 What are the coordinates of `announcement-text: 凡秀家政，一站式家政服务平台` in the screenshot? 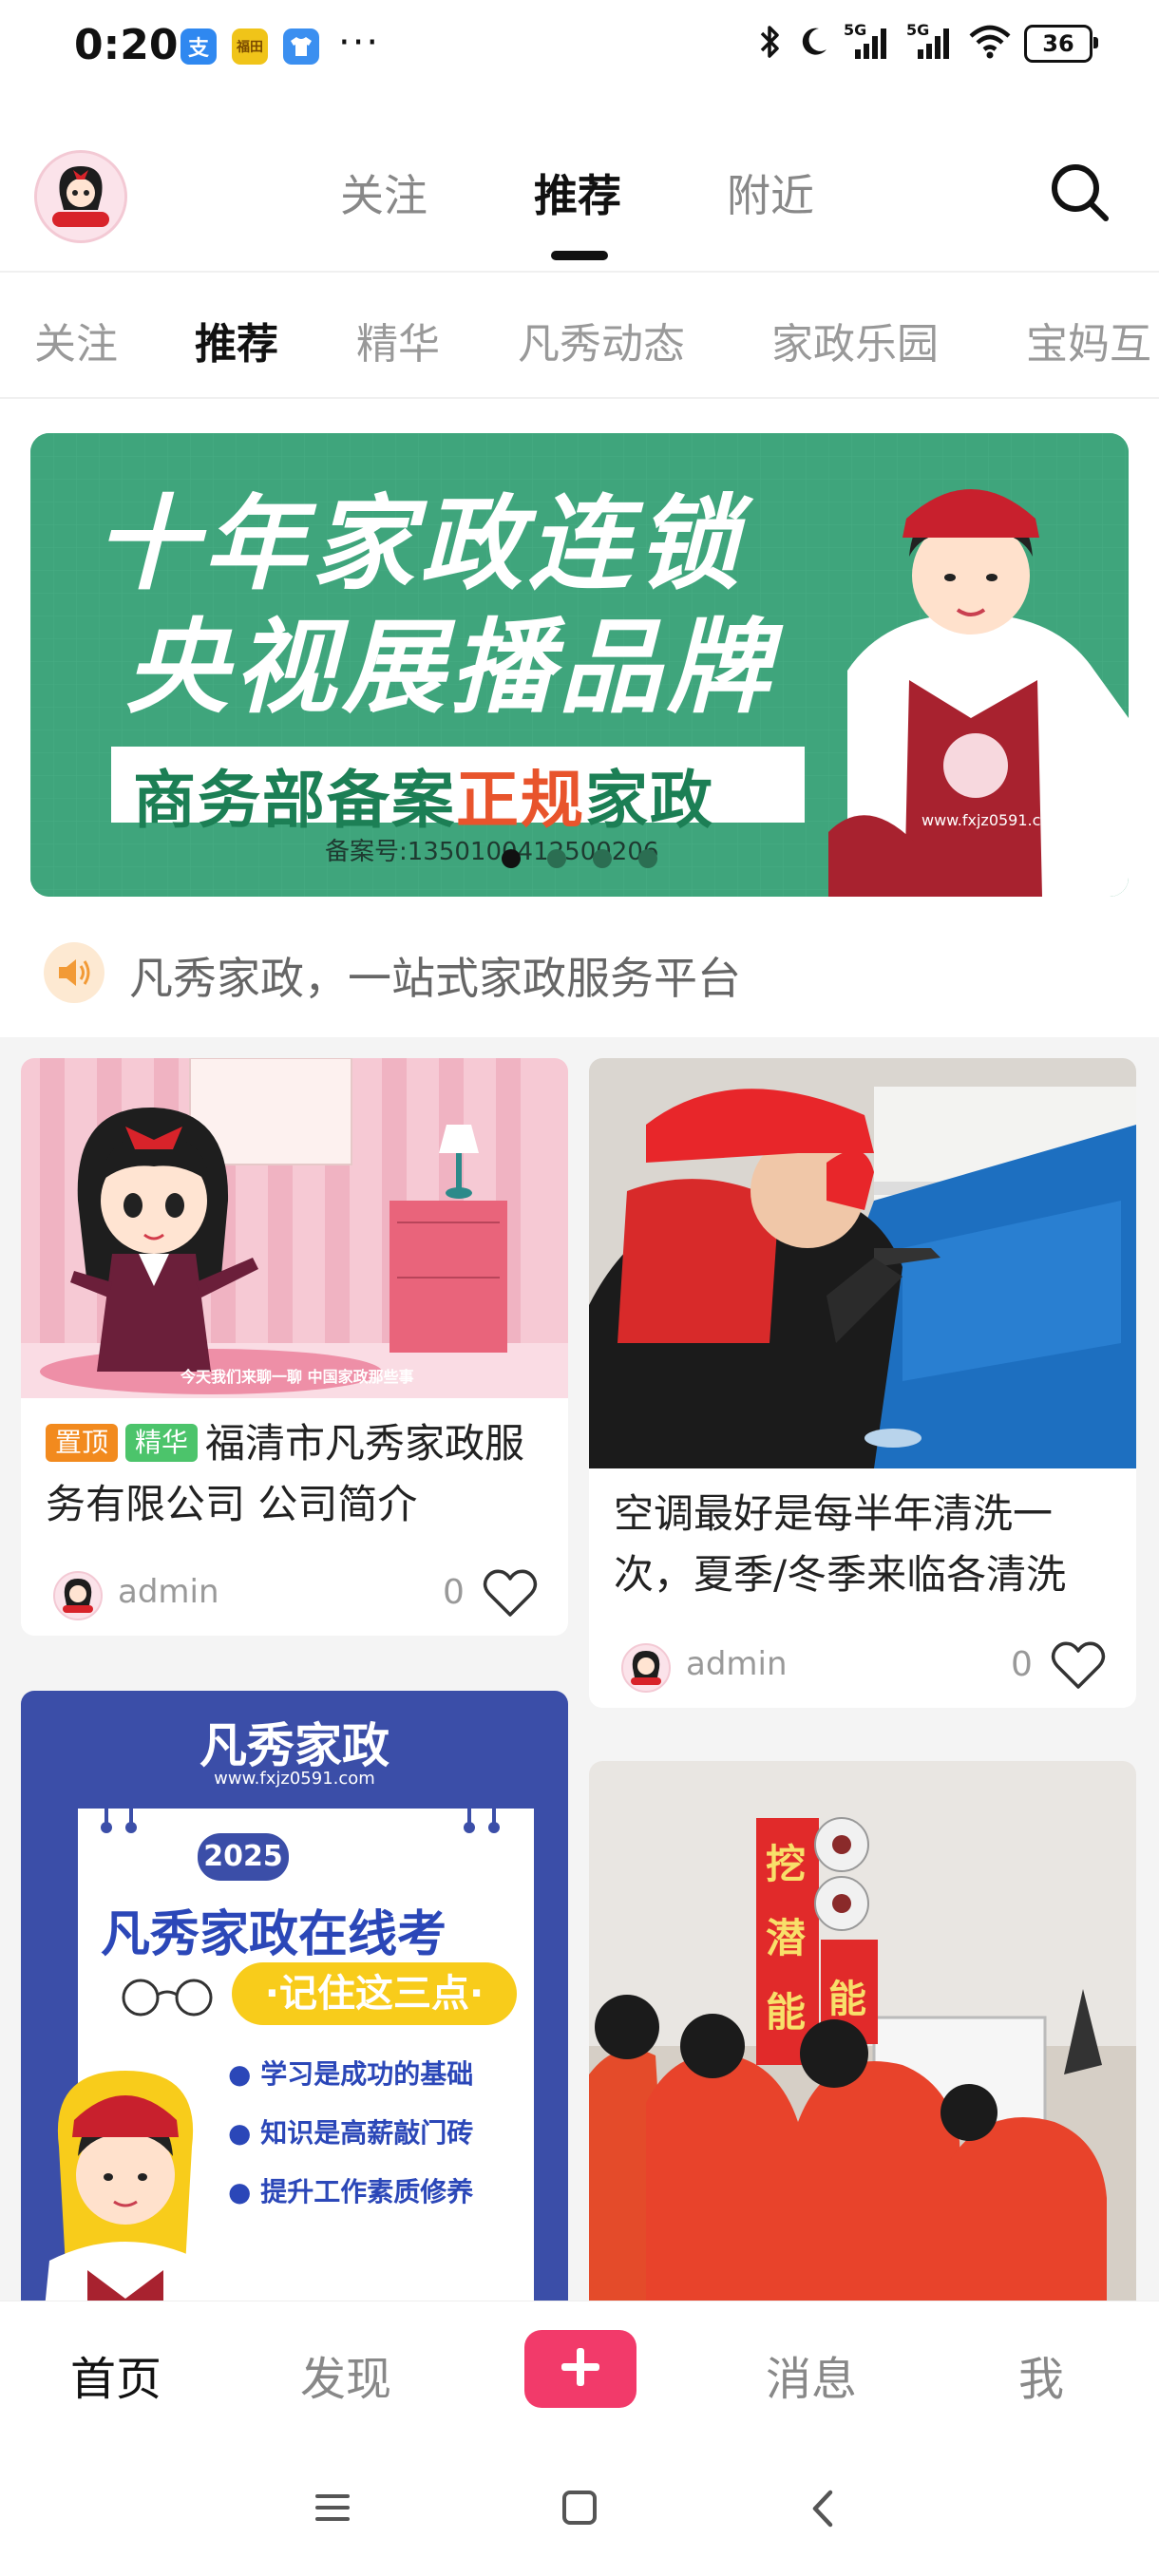 It's located at (435, 975).